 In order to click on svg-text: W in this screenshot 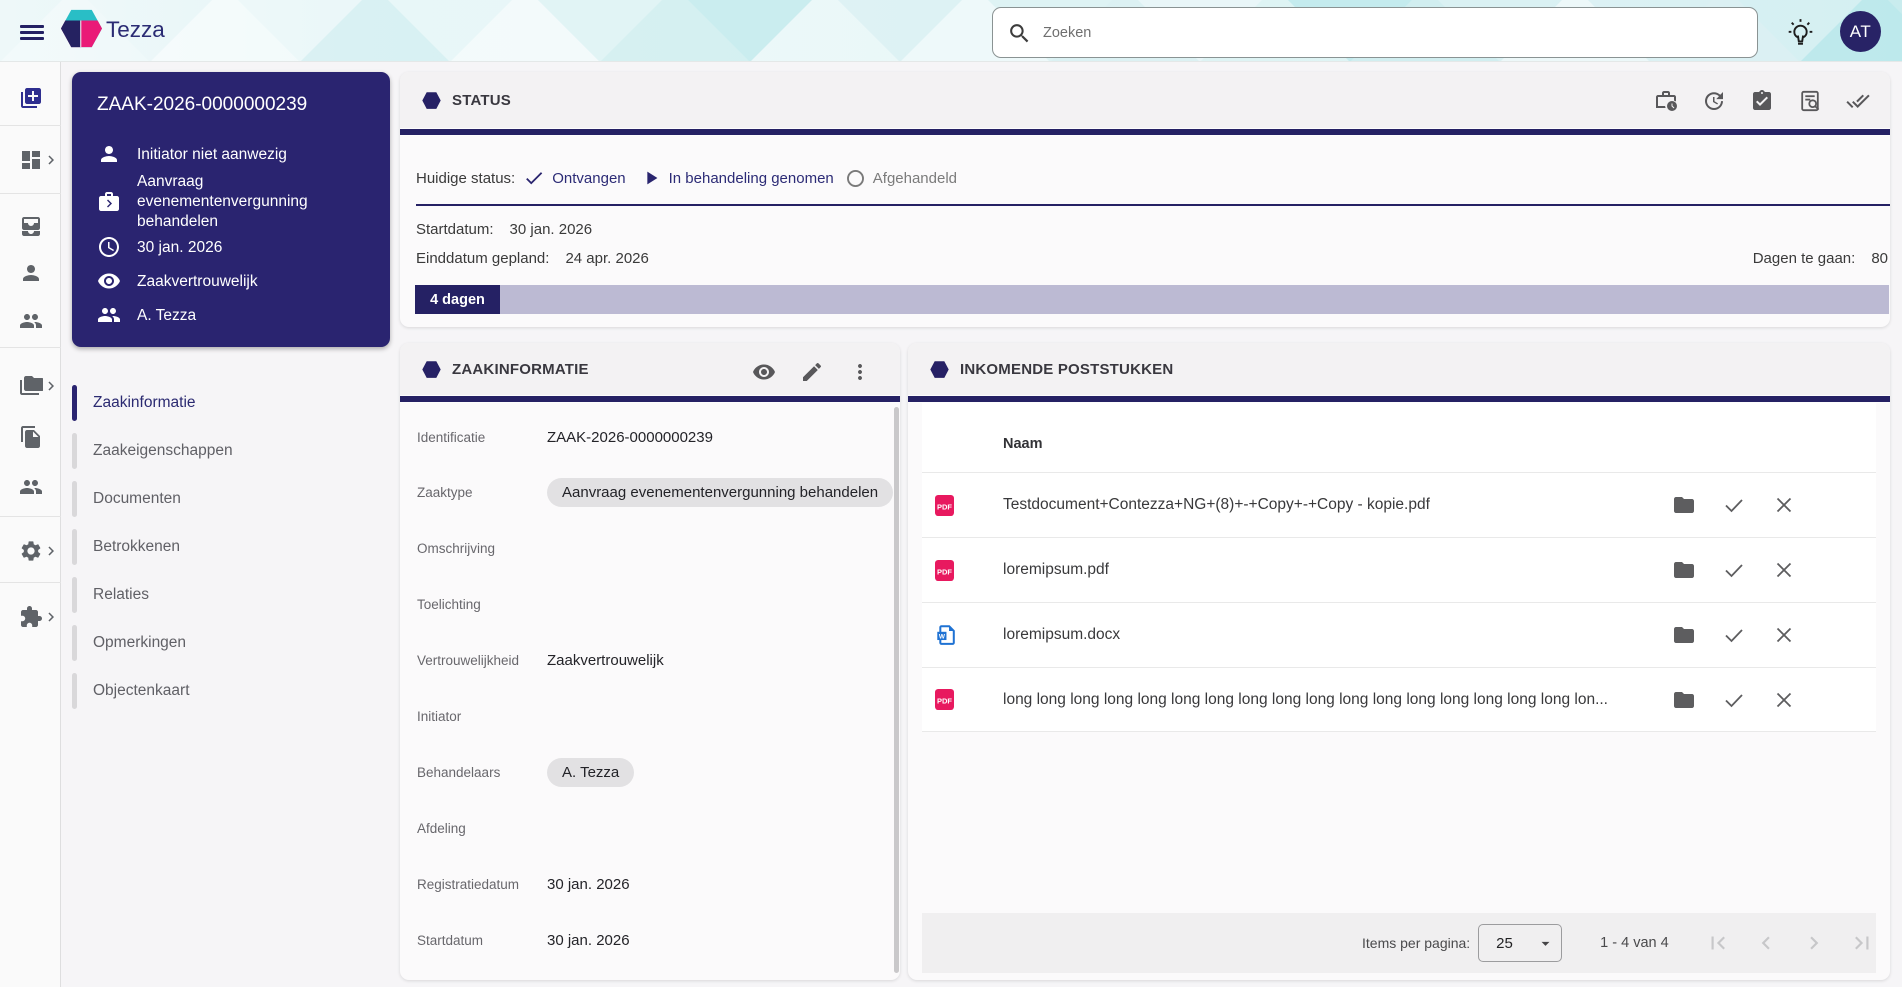, I will do `click(942, 636)`.